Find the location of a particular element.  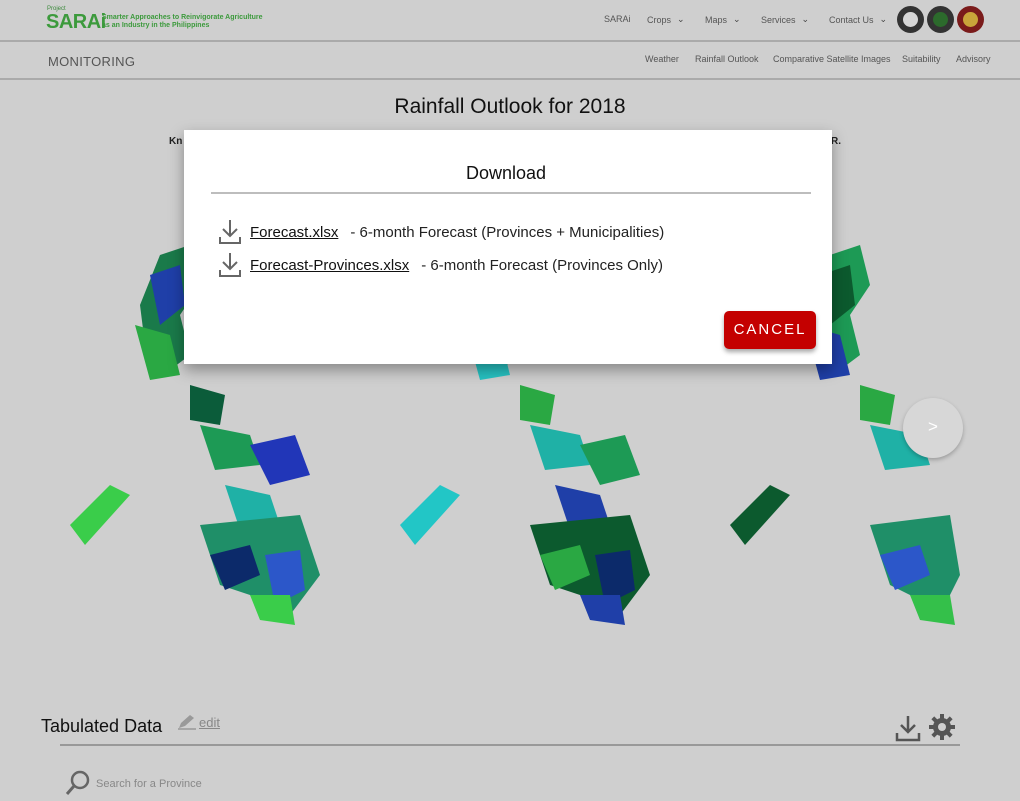

page-title: Rainfall Outlook for 2018 is located at coordinates (510, 106).